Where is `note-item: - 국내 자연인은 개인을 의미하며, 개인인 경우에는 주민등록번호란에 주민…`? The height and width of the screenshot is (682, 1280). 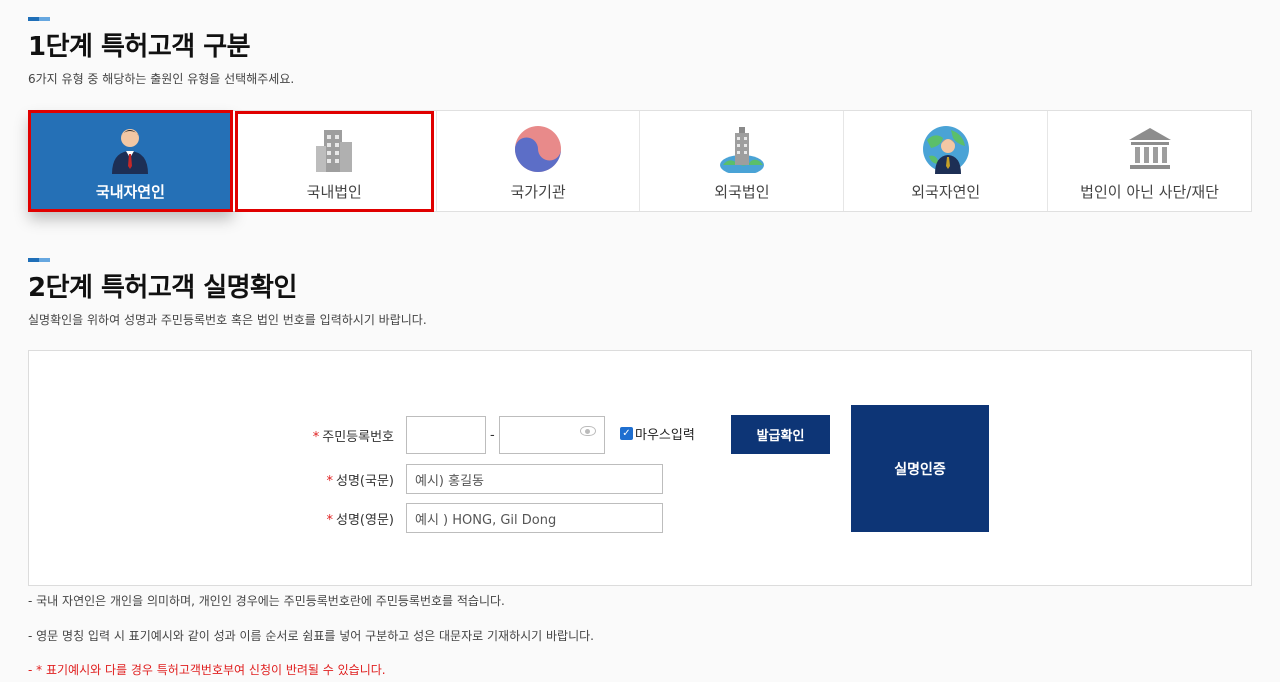
note-item: - 국내 자연인은 개인을 의미하며, 개인인 경우에는 주민등록번호란에 주민… is located at coordinates (266, 601).